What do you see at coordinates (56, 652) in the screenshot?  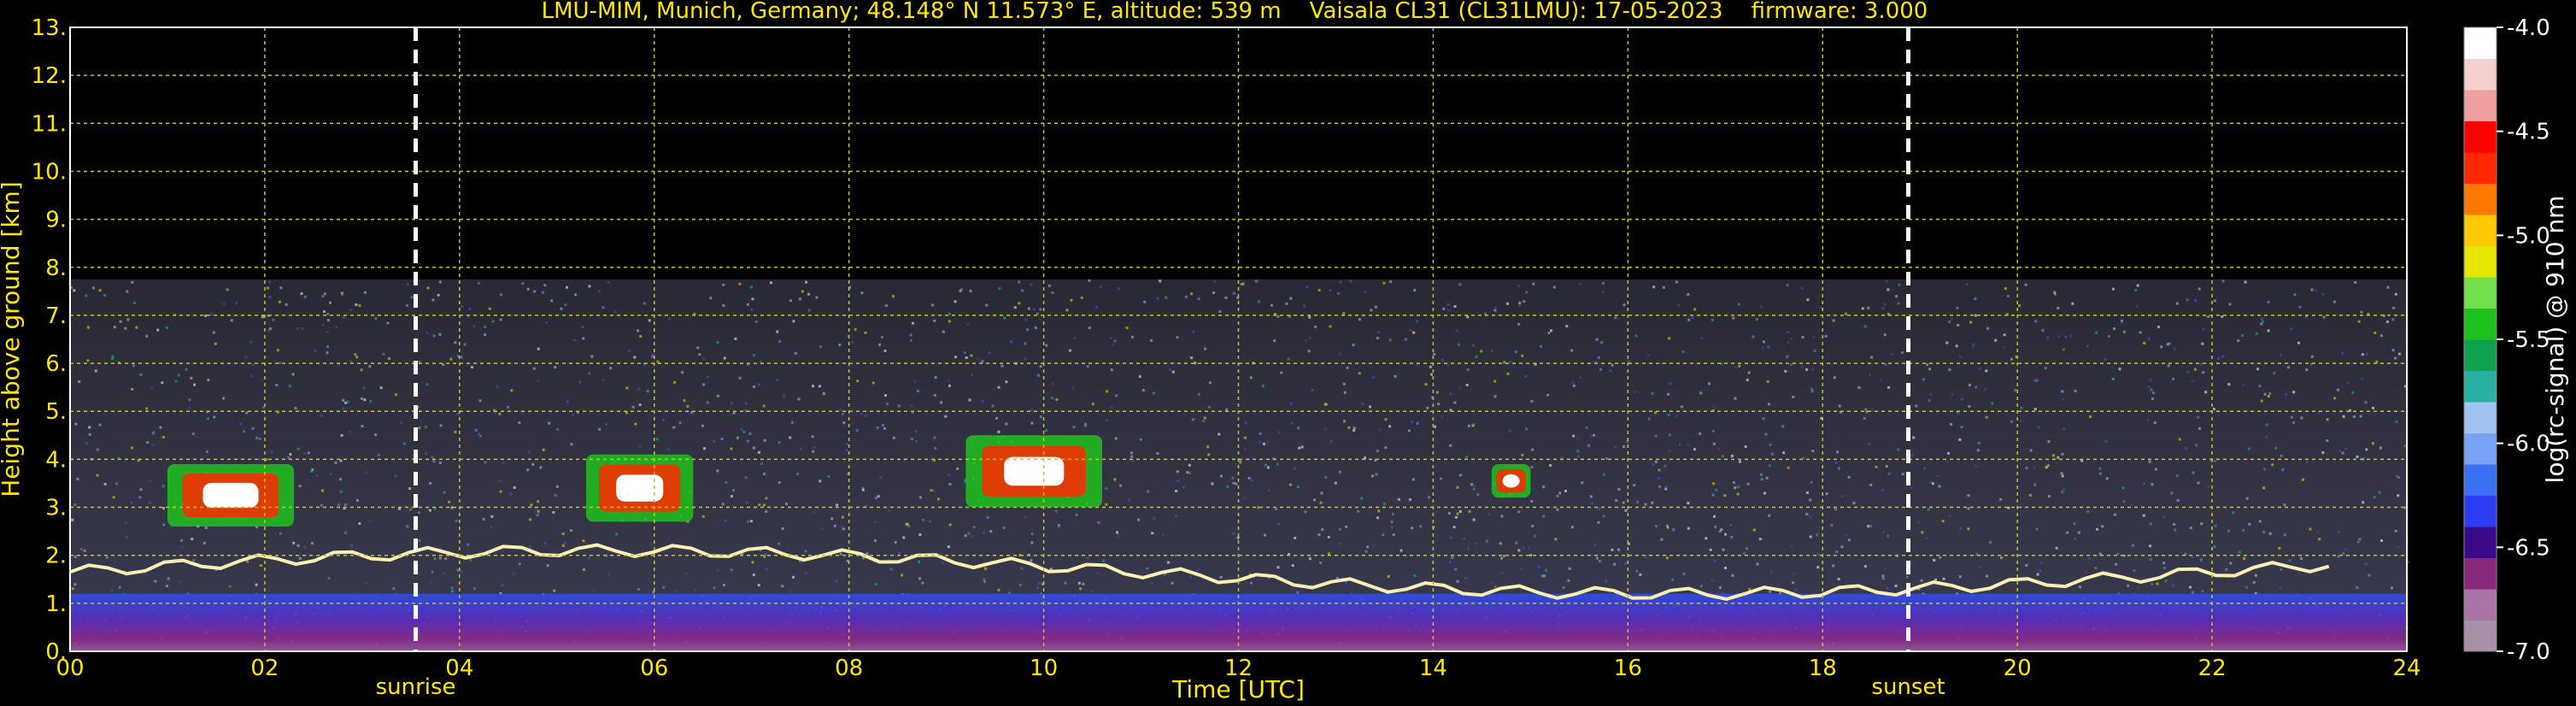 I see `y-tick-label: 0.` at bounding box center [56, 652].